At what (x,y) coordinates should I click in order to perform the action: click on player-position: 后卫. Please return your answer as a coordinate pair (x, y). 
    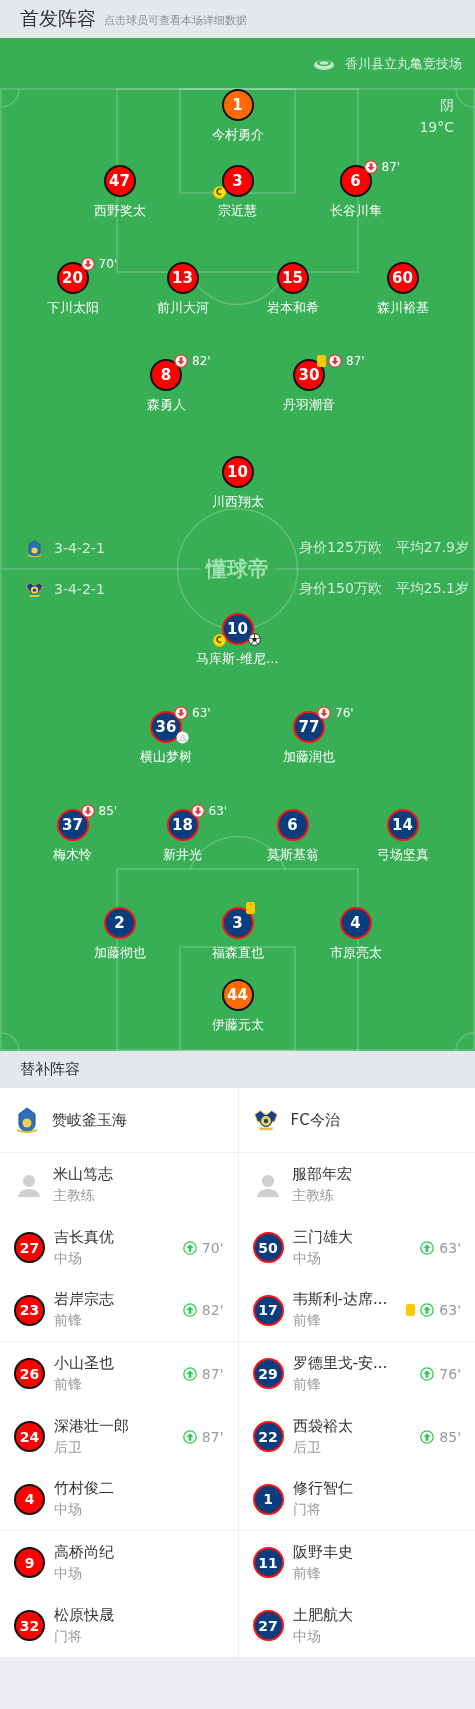
    Looking at the image, I should click on (68, 1447).